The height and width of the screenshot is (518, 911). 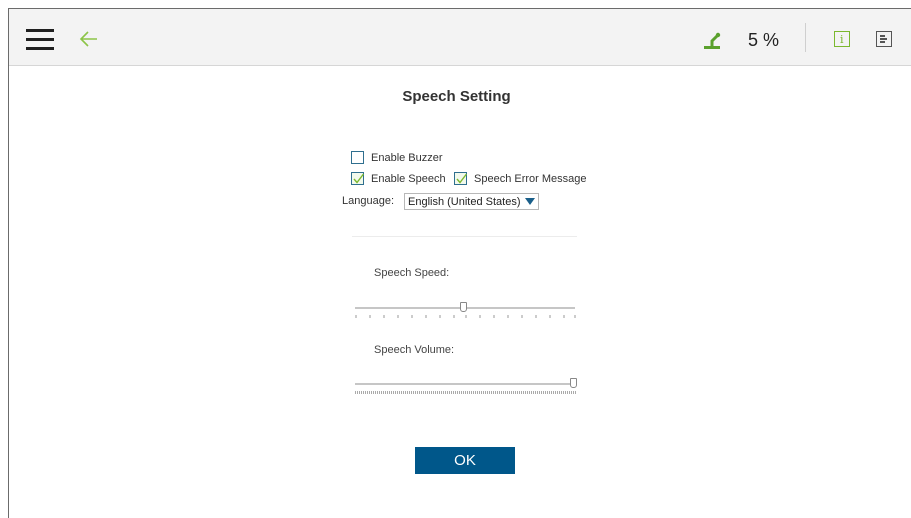 I want to click on enable-buzzer-option: Enable Buzzer, so click(x=397, y=157).